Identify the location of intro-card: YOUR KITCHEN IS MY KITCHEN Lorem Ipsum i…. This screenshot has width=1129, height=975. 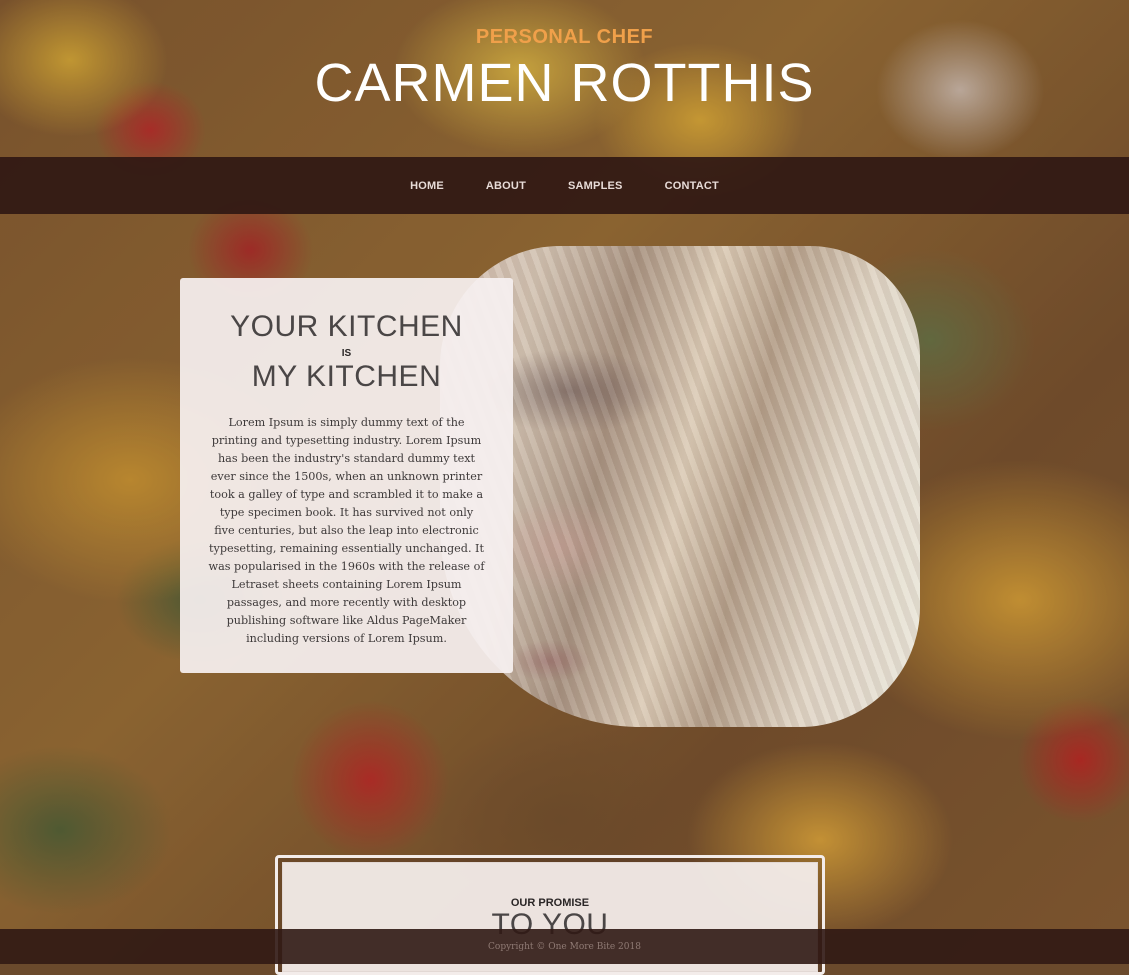
(346, 475).